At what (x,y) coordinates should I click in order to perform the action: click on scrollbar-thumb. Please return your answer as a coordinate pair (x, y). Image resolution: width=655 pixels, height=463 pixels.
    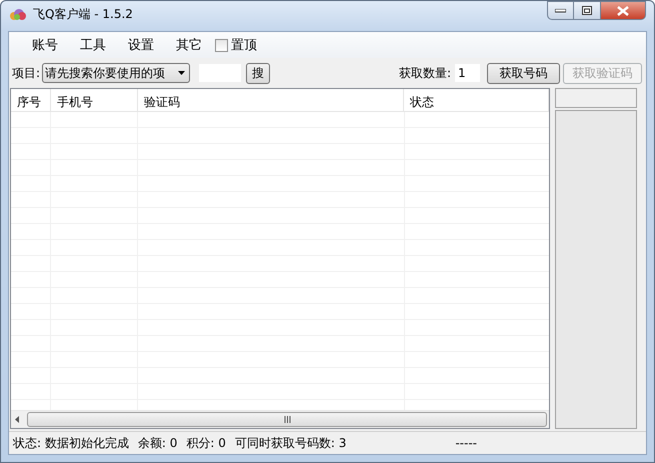
    Looking at the image, I should click on (287, 419).